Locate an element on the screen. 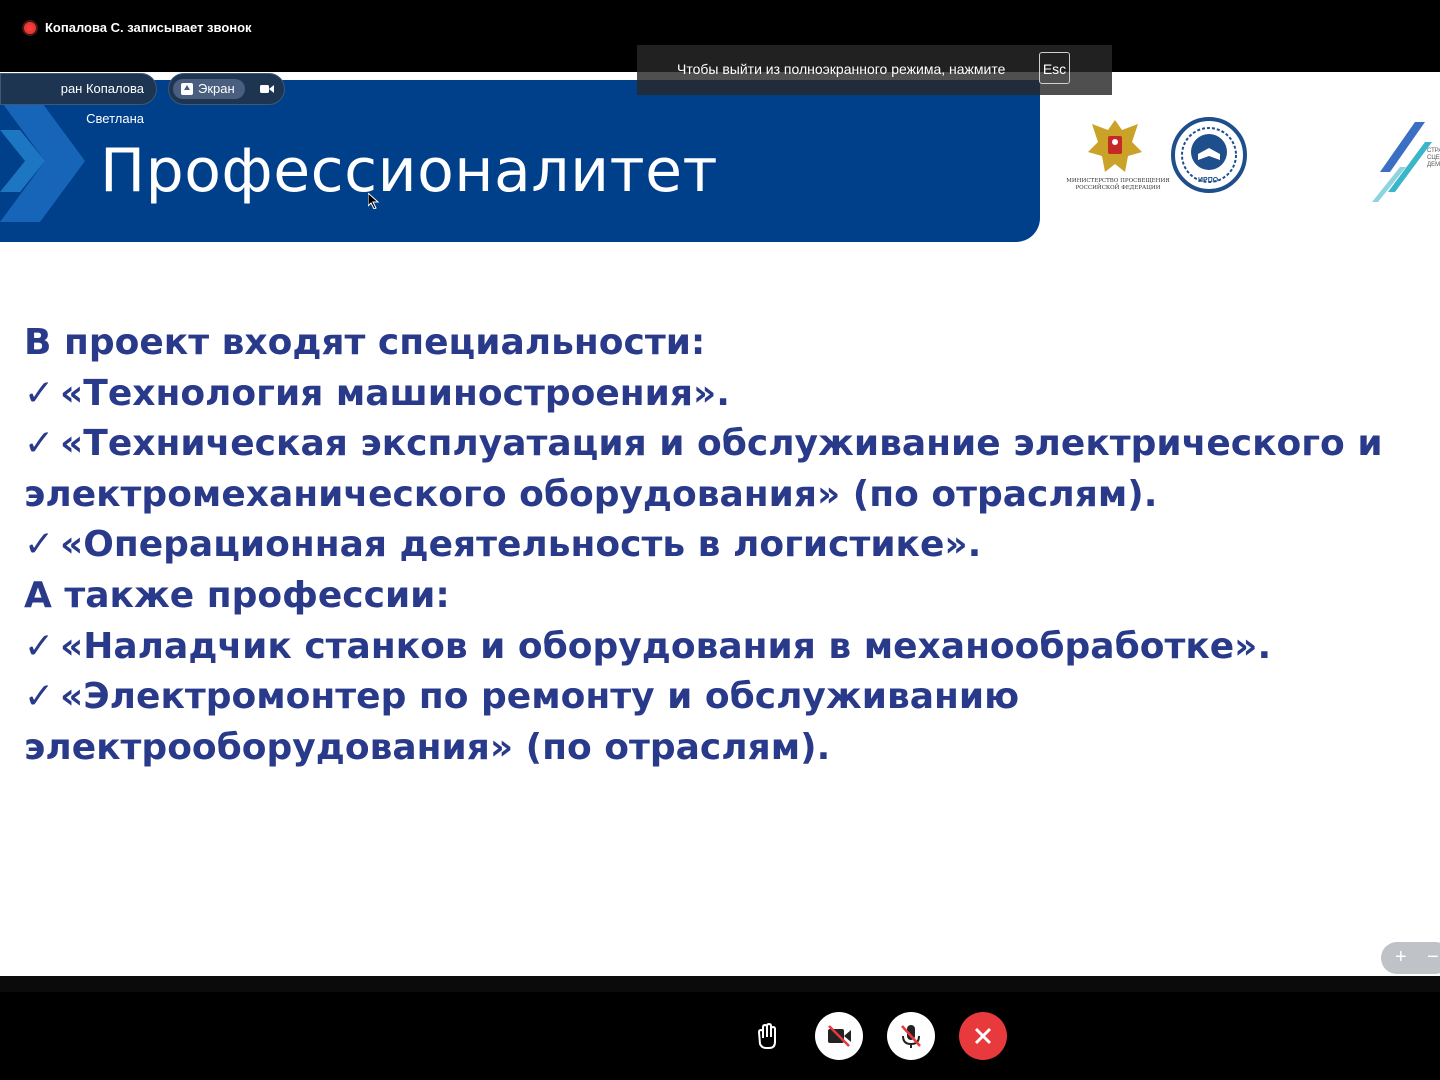  slide-title: Профессионалитет is located at coordinates (409, 171).